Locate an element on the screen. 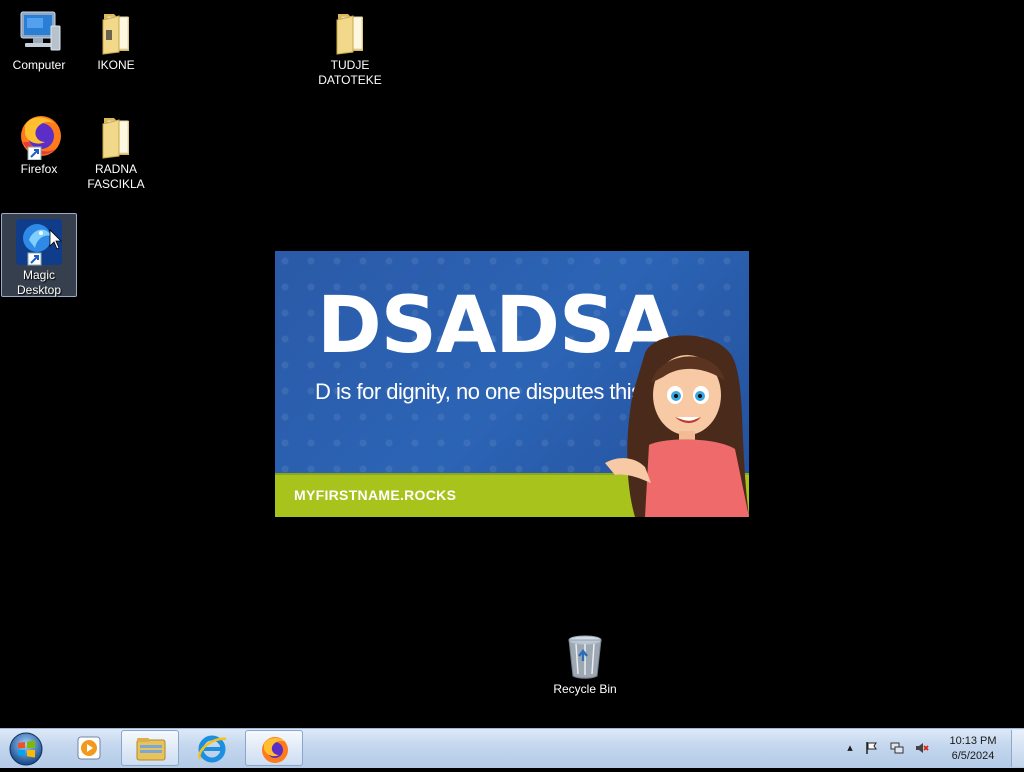 The image size is (1024, 772). clock-time: 10:13 PM is located at coordinates (973, 741).